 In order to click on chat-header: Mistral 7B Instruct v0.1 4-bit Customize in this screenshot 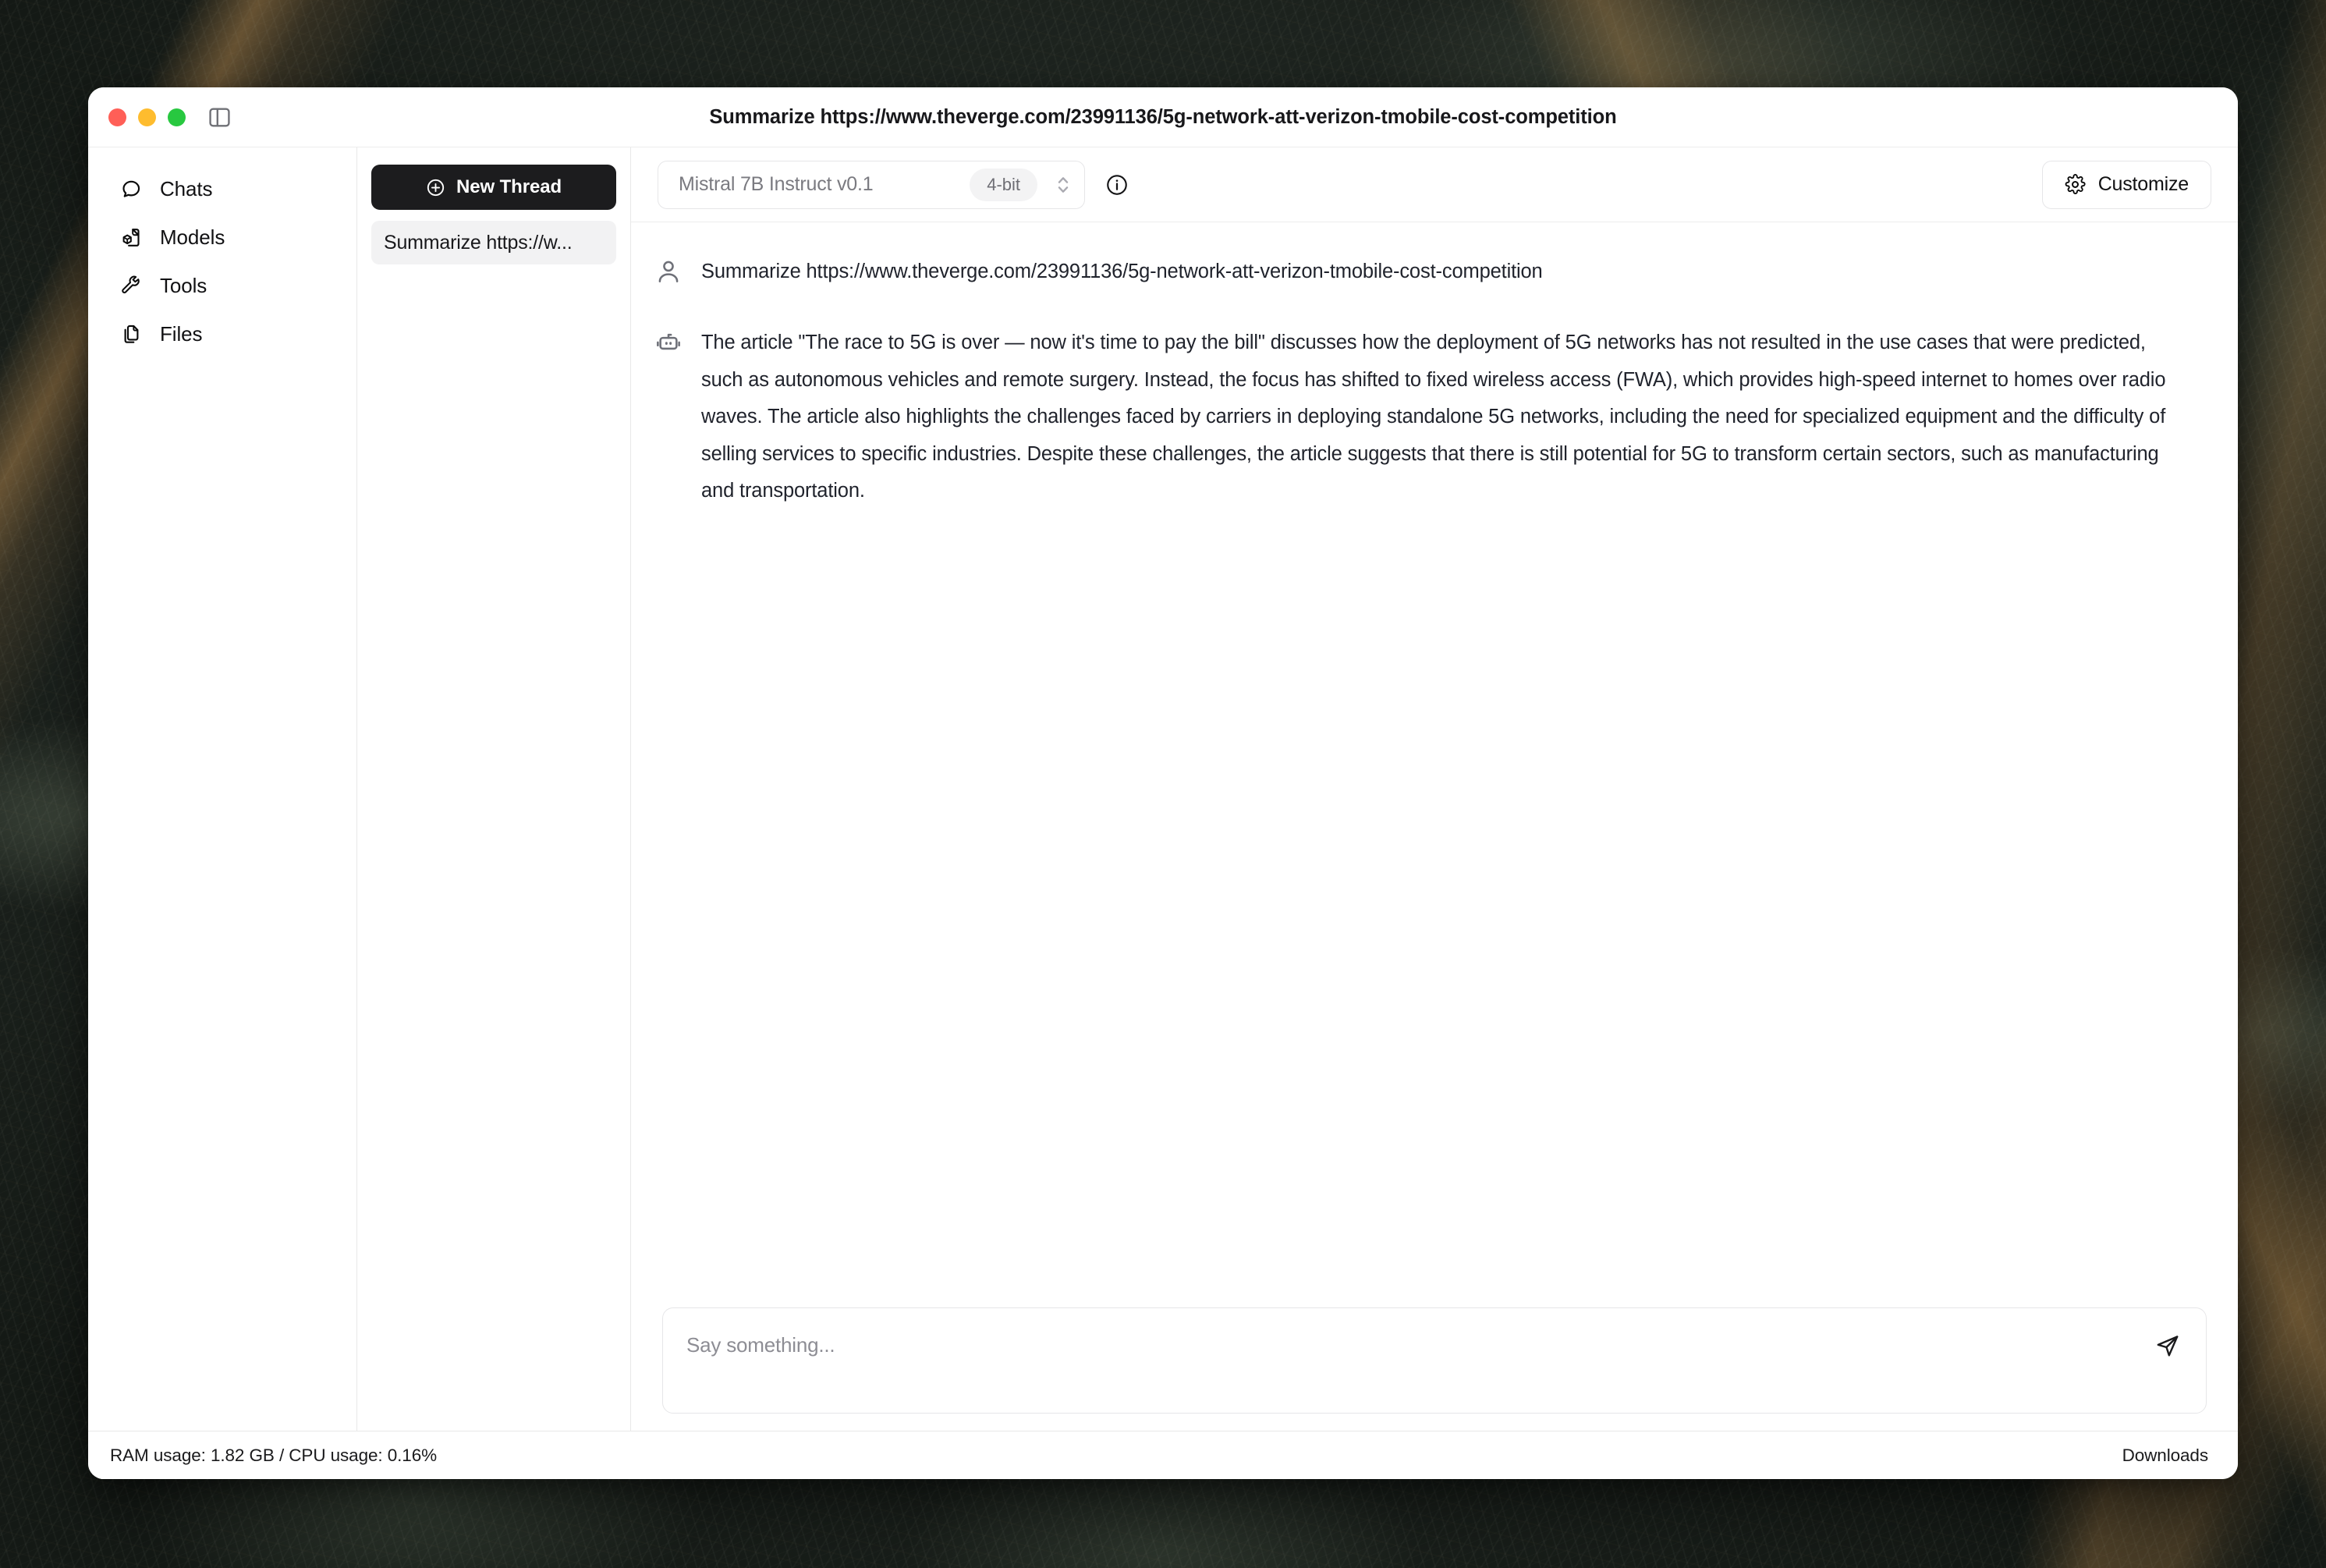, I will do `click(1434, 184)`.